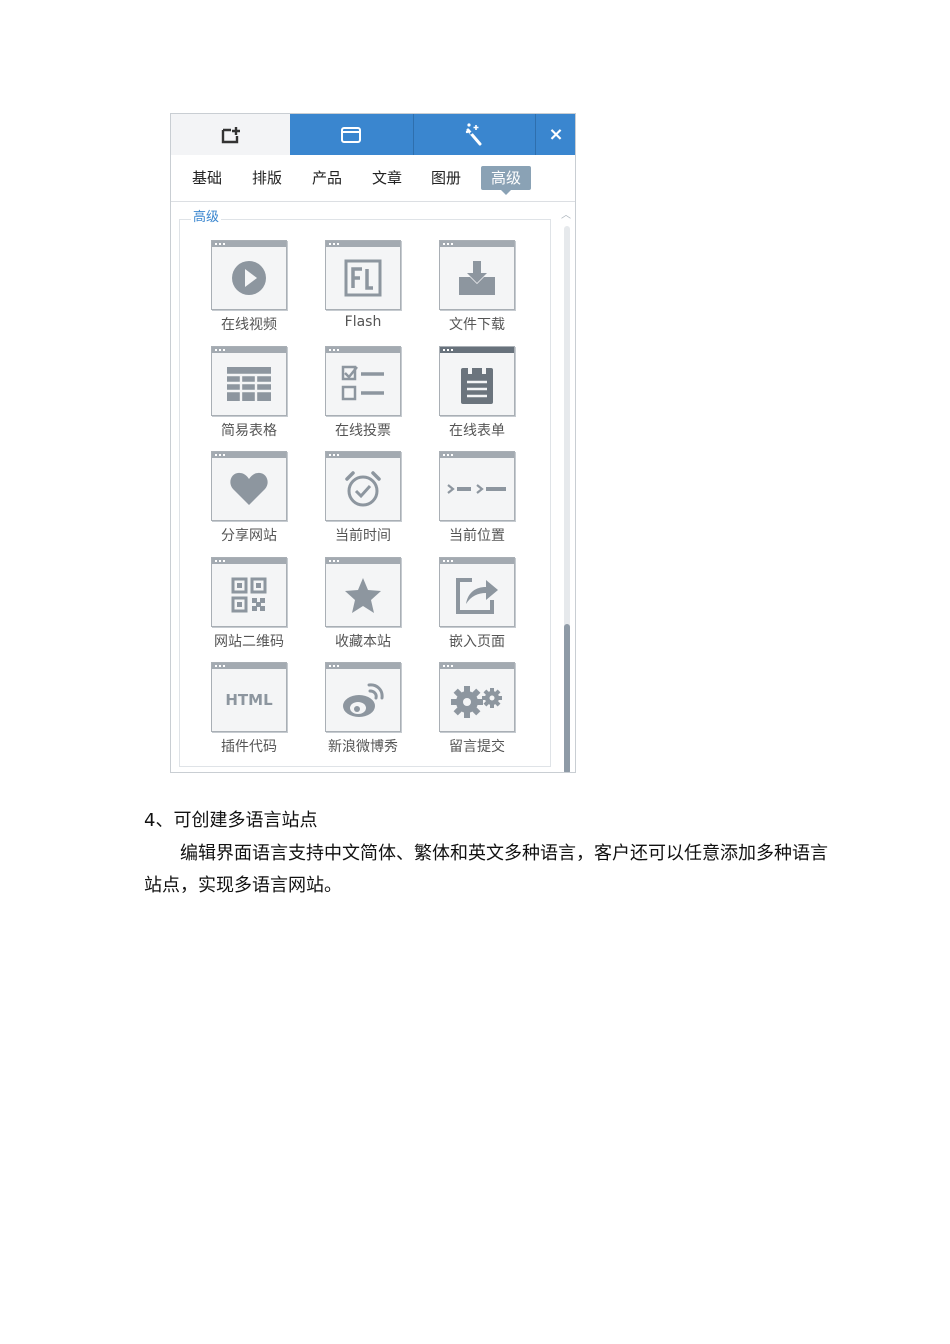 The height and width of the screenshot is (1344, 950). What do you see at coordinates (477, 642) in the screenshot?
I see `module-label: 嵌入页面` at bounding box center [477, 642].